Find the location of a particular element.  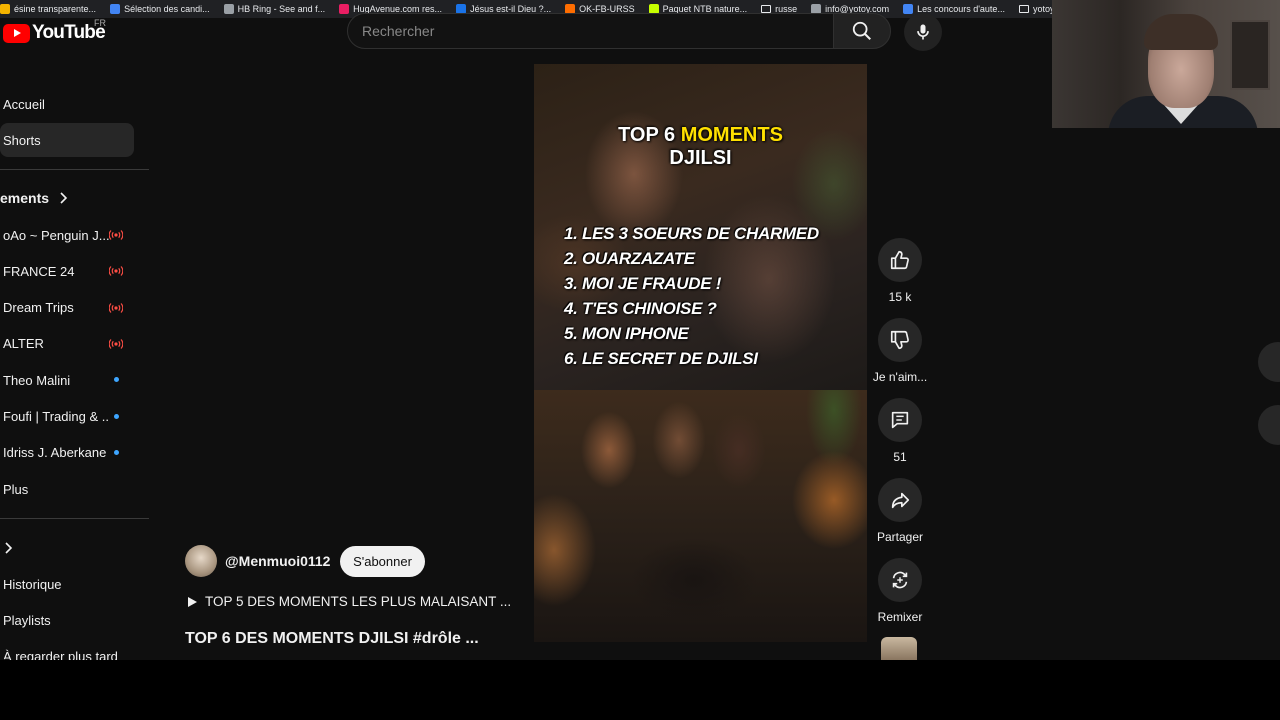

sidebar-item-watch-later: À regarder plus tard is located at coordinates (67, 649).